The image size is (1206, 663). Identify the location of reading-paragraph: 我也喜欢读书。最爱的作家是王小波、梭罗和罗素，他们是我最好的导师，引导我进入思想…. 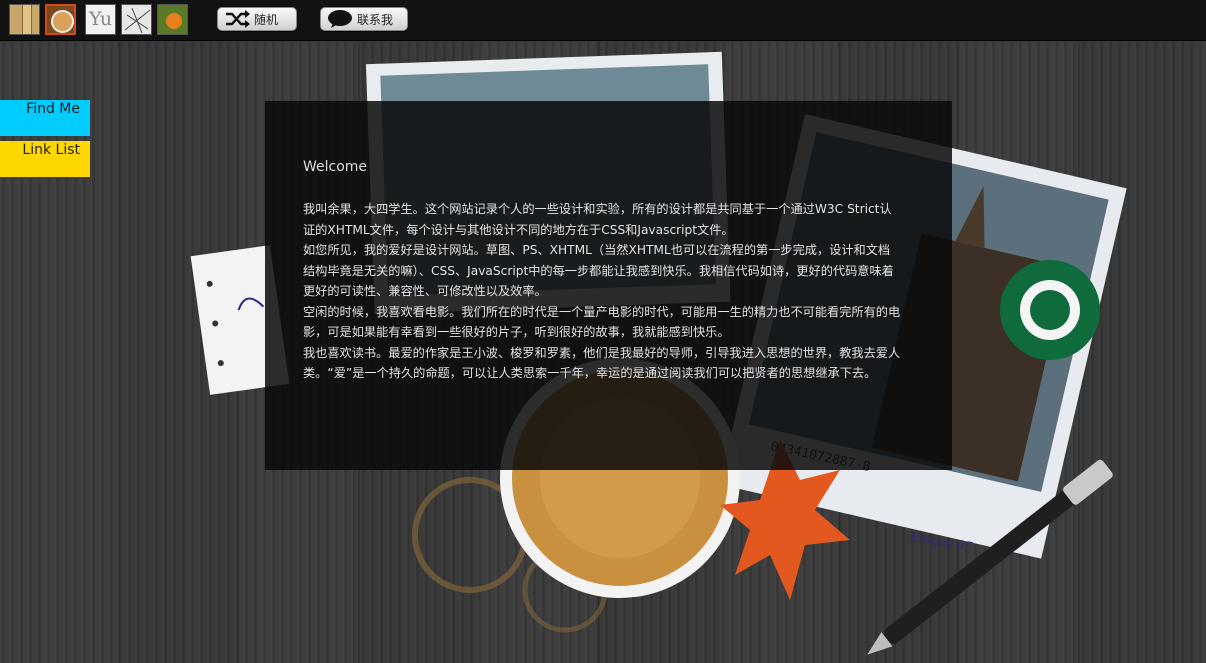
(602, 363).